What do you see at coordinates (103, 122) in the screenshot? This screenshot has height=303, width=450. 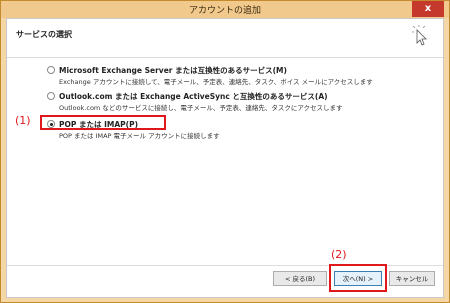 I see `highlight-pop-imap` at bounding box center [103, 122].